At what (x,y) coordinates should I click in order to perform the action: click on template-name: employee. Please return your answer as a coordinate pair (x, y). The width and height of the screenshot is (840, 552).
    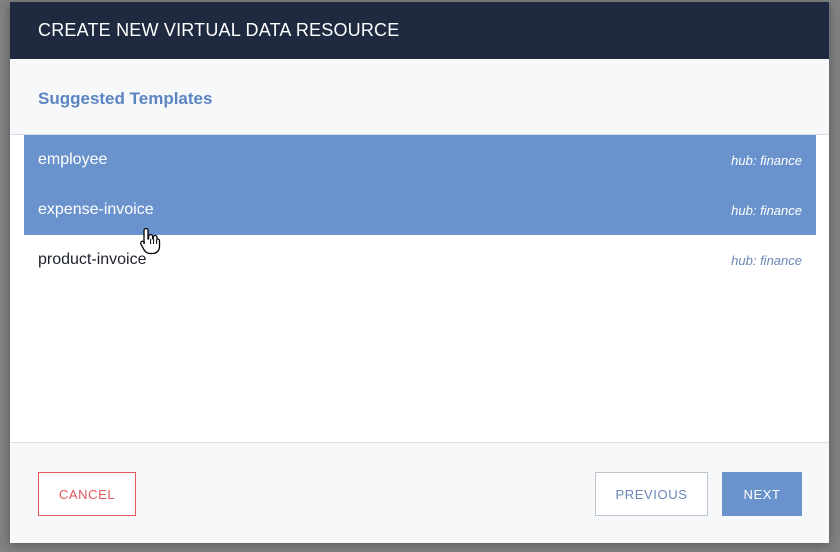
    Looking at the image, I should click on (73, 159).